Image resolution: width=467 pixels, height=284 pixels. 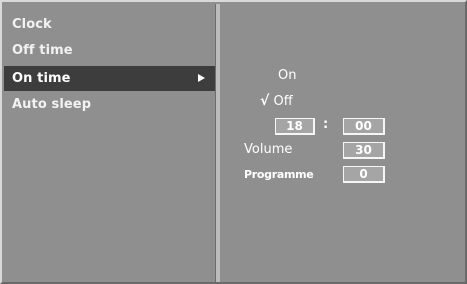 I want to click on volume-label: Volume, so click(x=268, y=149).